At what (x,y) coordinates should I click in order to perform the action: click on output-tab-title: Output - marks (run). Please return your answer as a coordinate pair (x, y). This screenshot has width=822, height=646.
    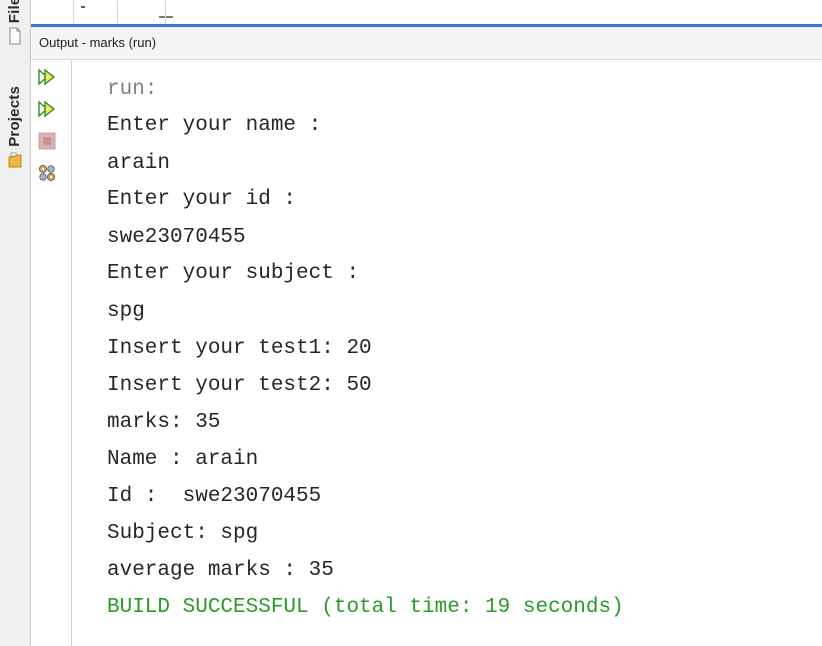
    Looking at the image, I should click on (98, 42).